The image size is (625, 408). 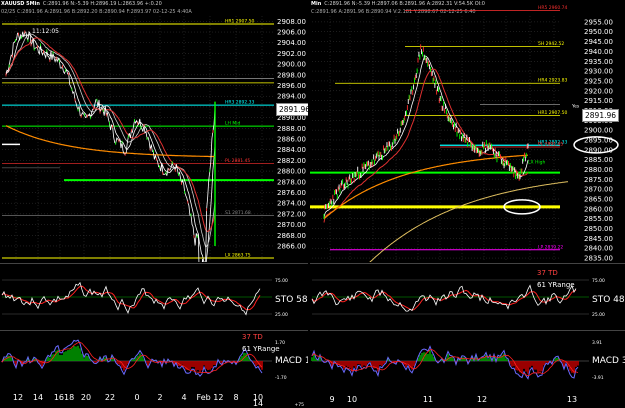 What do you see at coordinates (232, 124) in the screenshot?
I see `lh-level-label: LH Mid` at bounding box center [232, 124].